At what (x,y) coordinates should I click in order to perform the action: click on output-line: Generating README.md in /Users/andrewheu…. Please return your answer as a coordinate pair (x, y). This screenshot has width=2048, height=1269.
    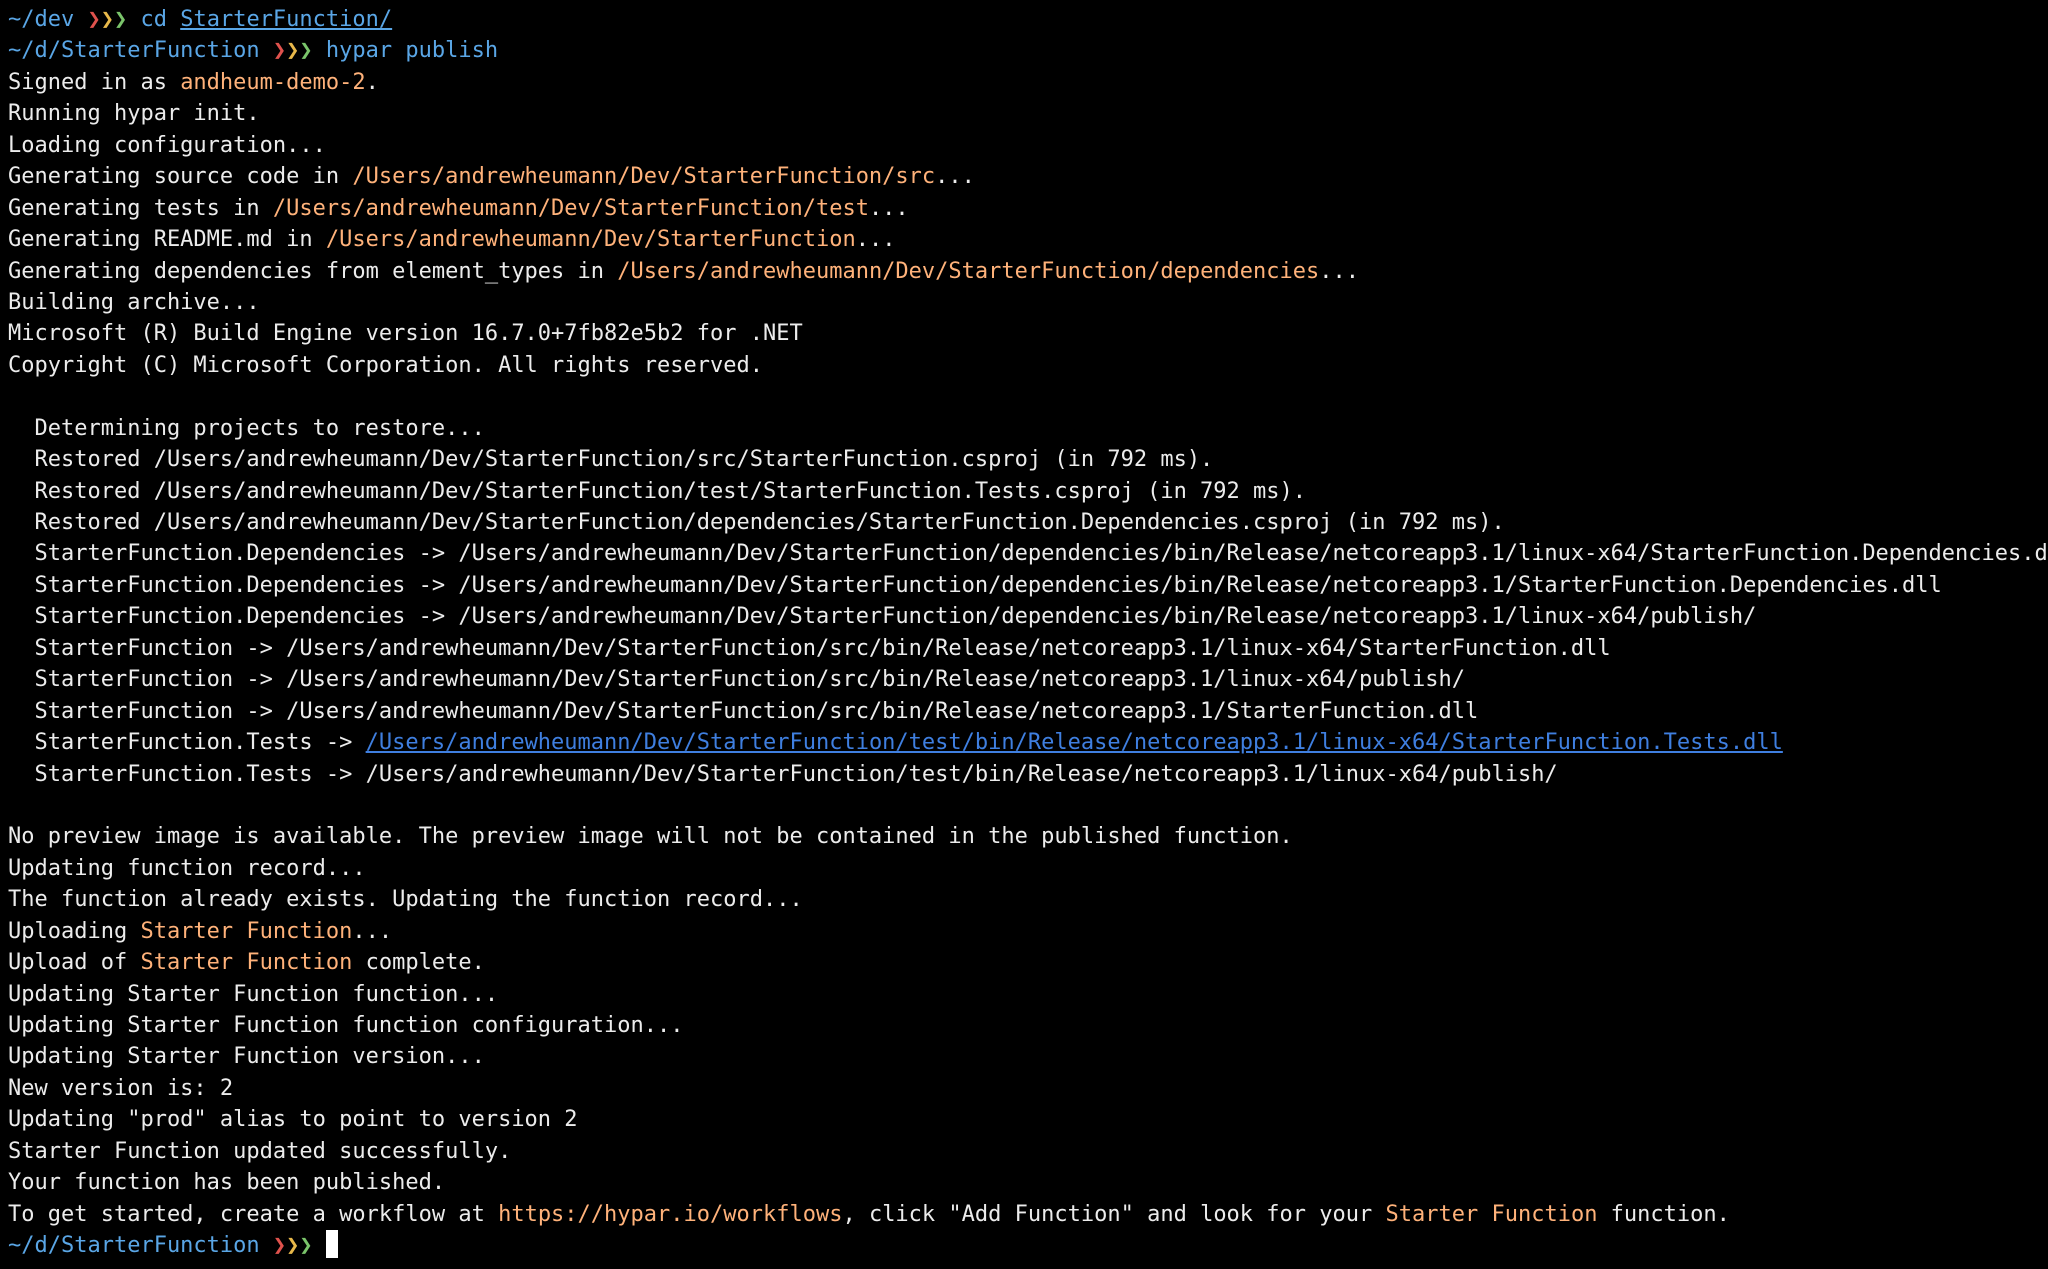
    Looking at the image, I should click on (1026, 239).